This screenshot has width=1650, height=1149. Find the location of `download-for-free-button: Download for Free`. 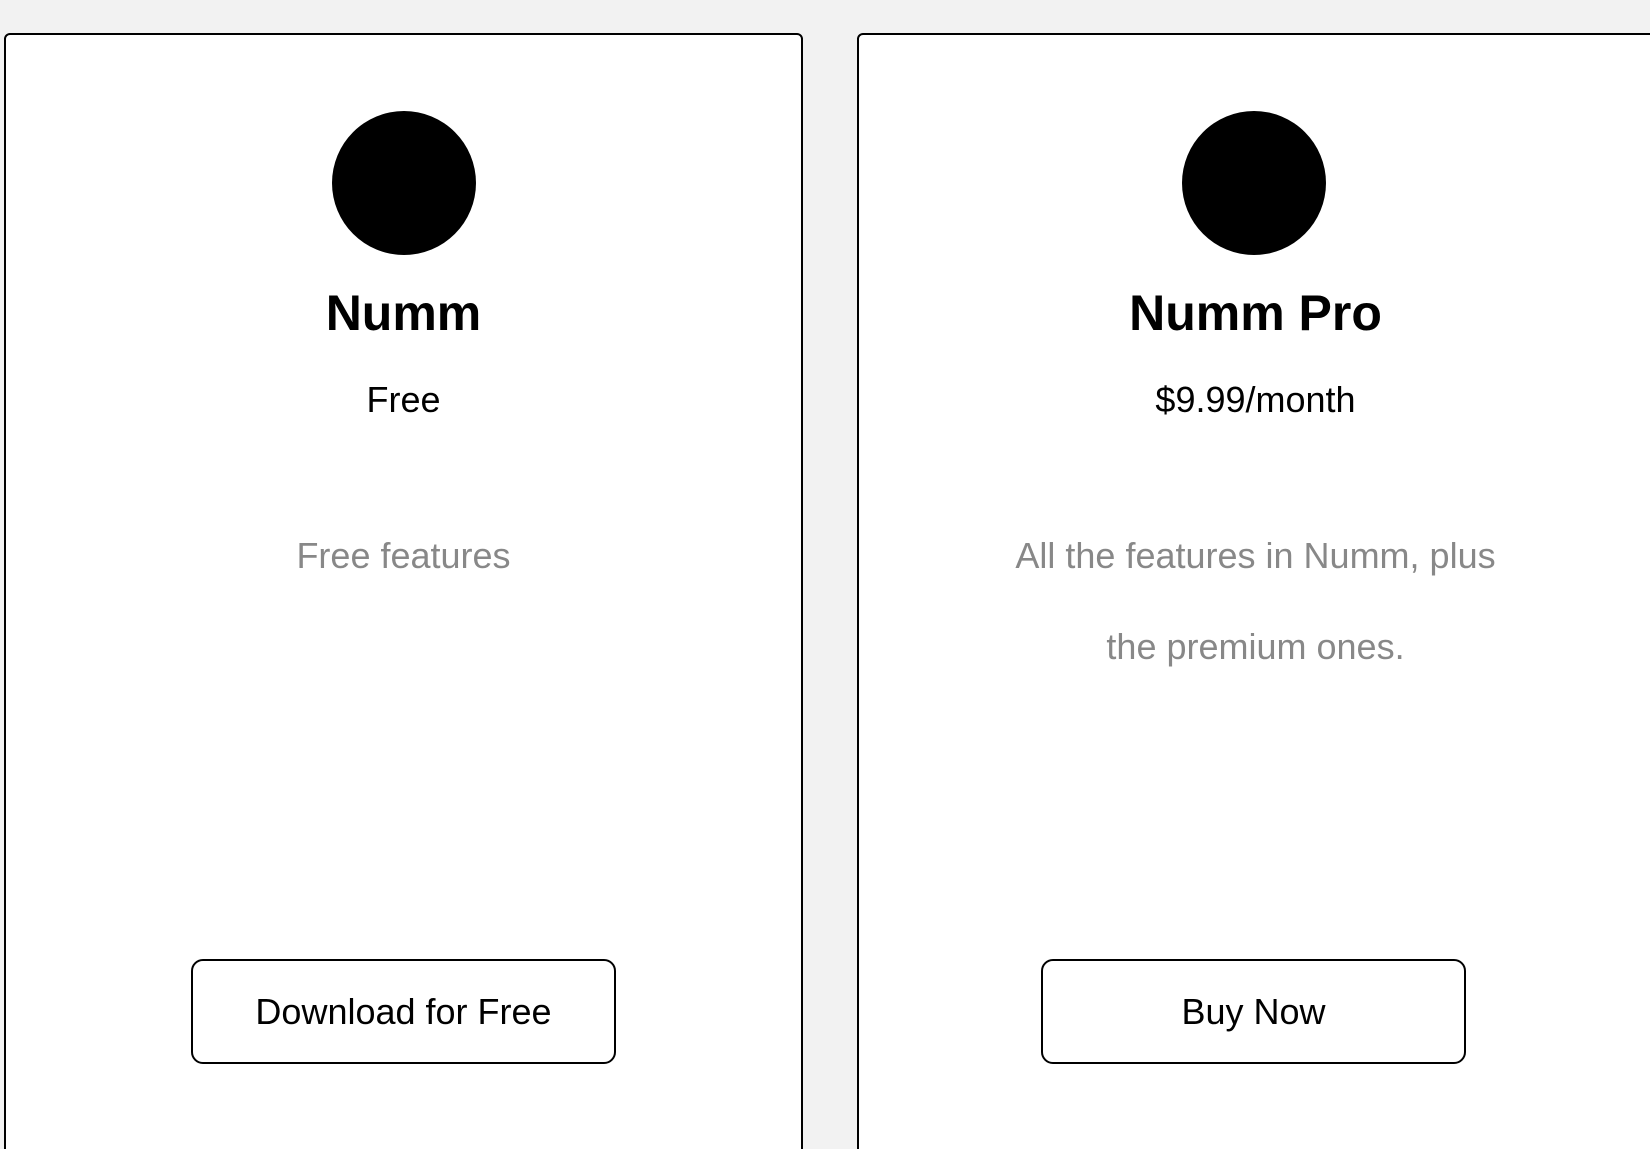

download-for-free-button: Download for Free is located at coordinates (403, 1011).